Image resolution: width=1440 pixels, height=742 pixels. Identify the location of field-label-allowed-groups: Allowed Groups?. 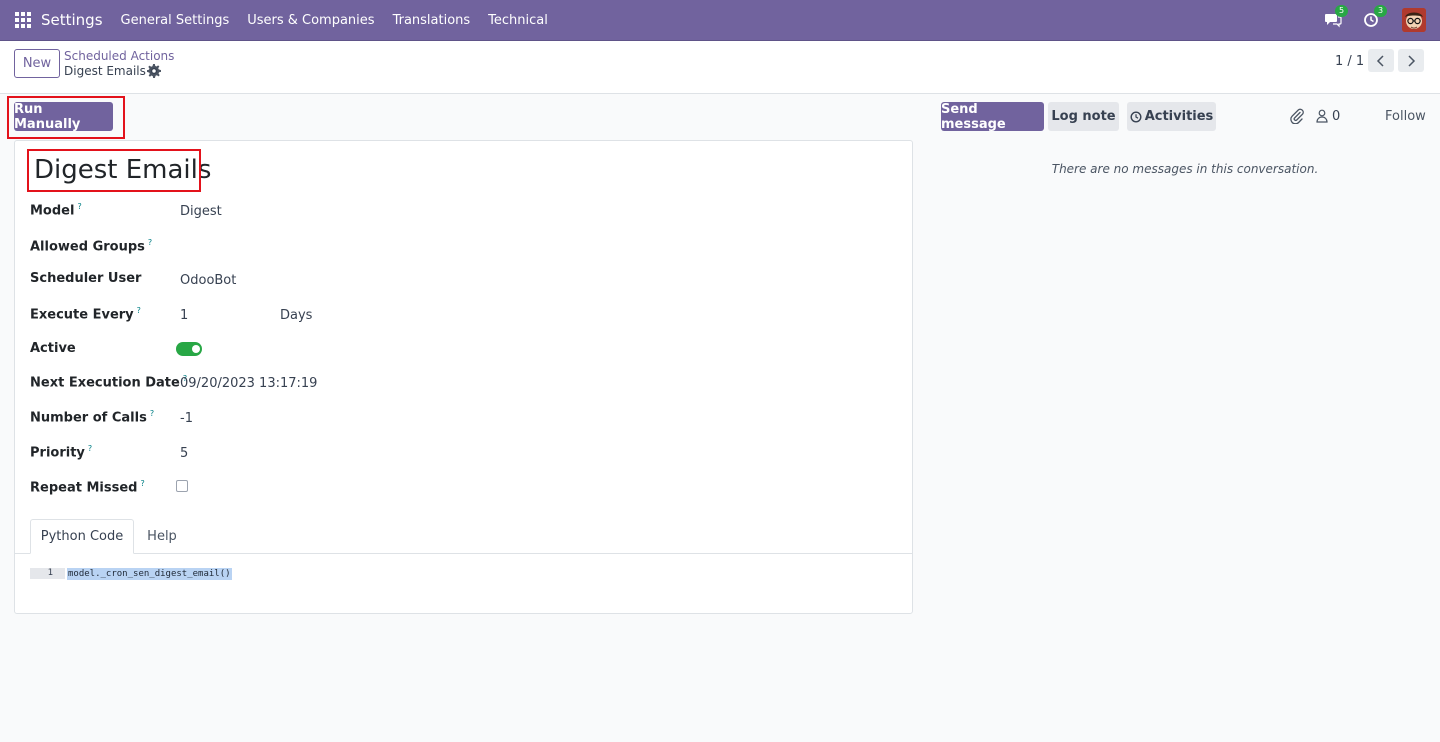
(91, 246).